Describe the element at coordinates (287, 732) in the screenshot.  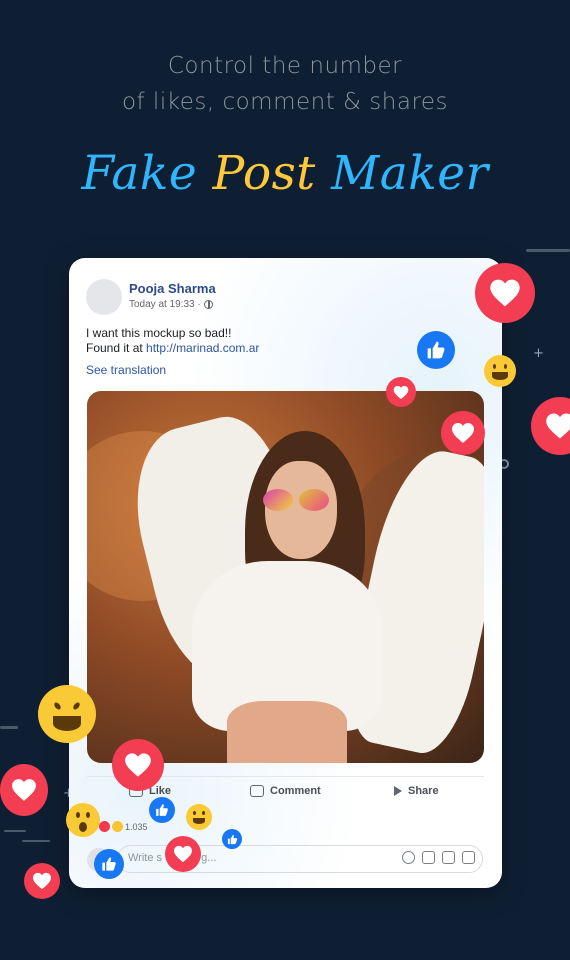
I see `photo-waist` at that location.